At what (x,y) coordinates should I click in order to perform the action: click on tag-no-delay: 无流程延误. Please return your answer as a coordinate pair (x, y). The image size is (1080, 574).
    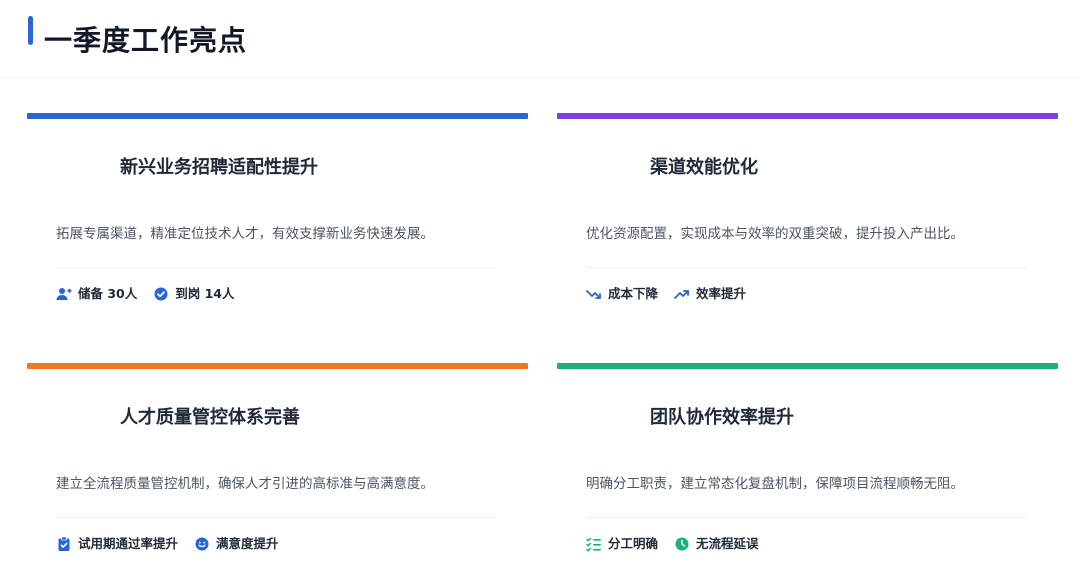
    Looking at the image, I should click on (716, 544).